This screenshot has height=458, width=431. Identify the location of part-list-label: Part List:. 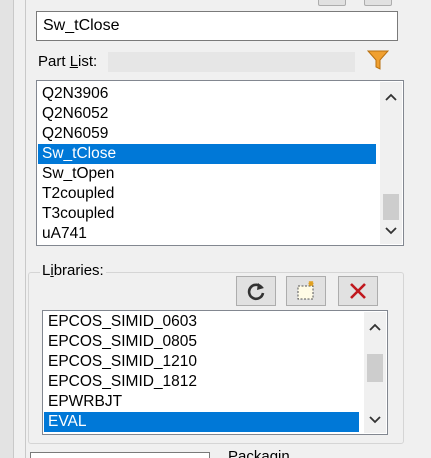
(68, 61).